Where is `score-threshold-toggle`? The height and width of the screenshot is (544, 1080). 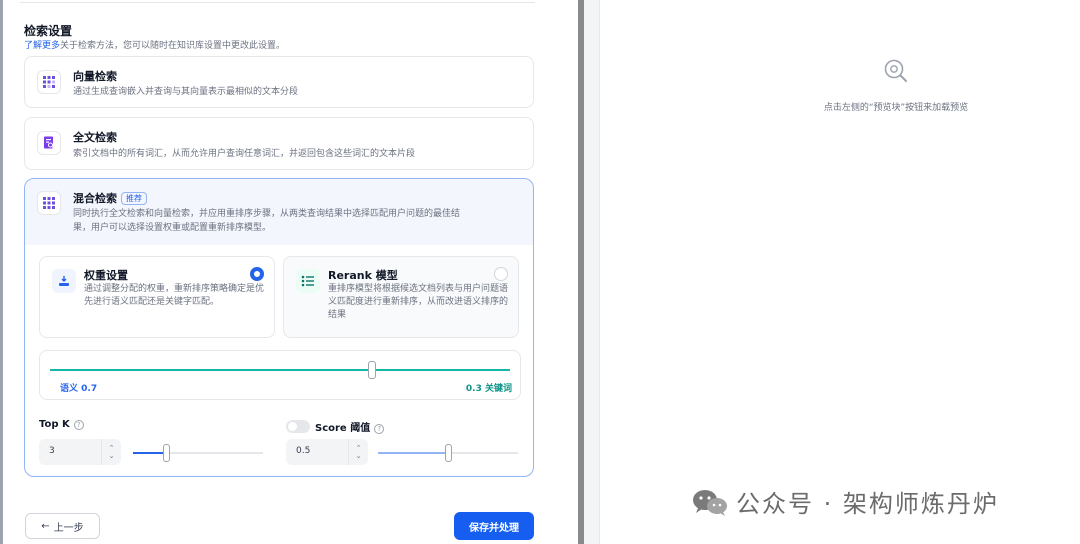
score-threshold-toggle is located at coordinates (298, 426).